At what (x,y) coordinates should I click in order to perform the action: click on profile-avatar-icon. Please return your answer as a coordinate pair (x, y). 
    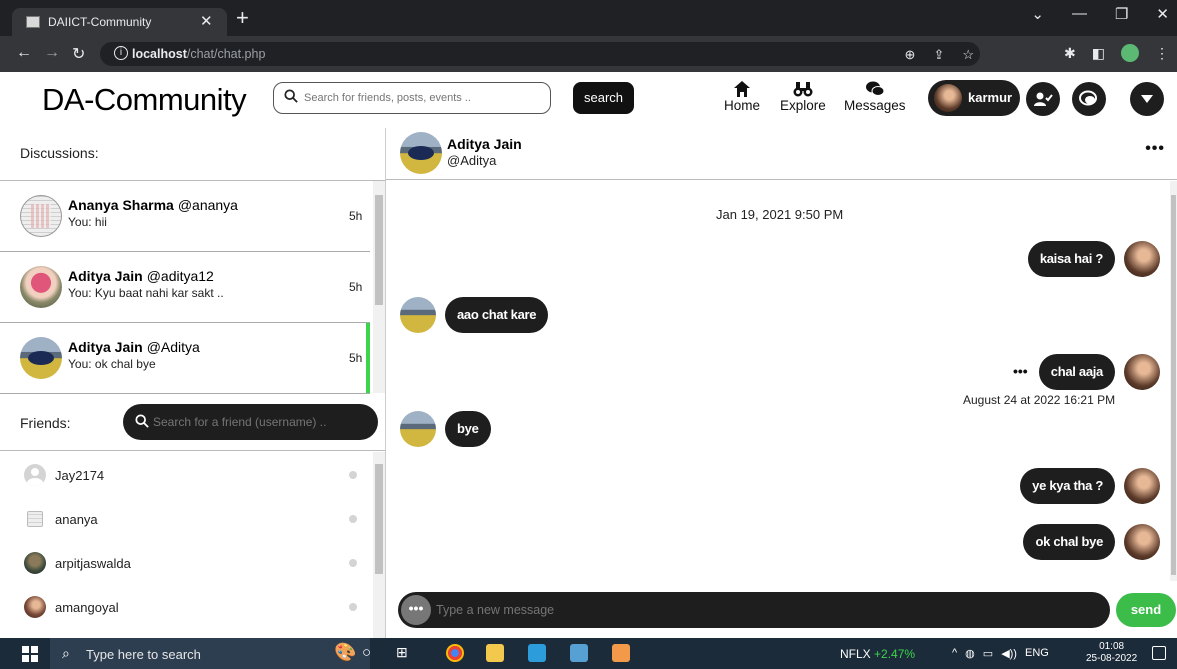
    Looking at the image, I should click on (1130, 53).